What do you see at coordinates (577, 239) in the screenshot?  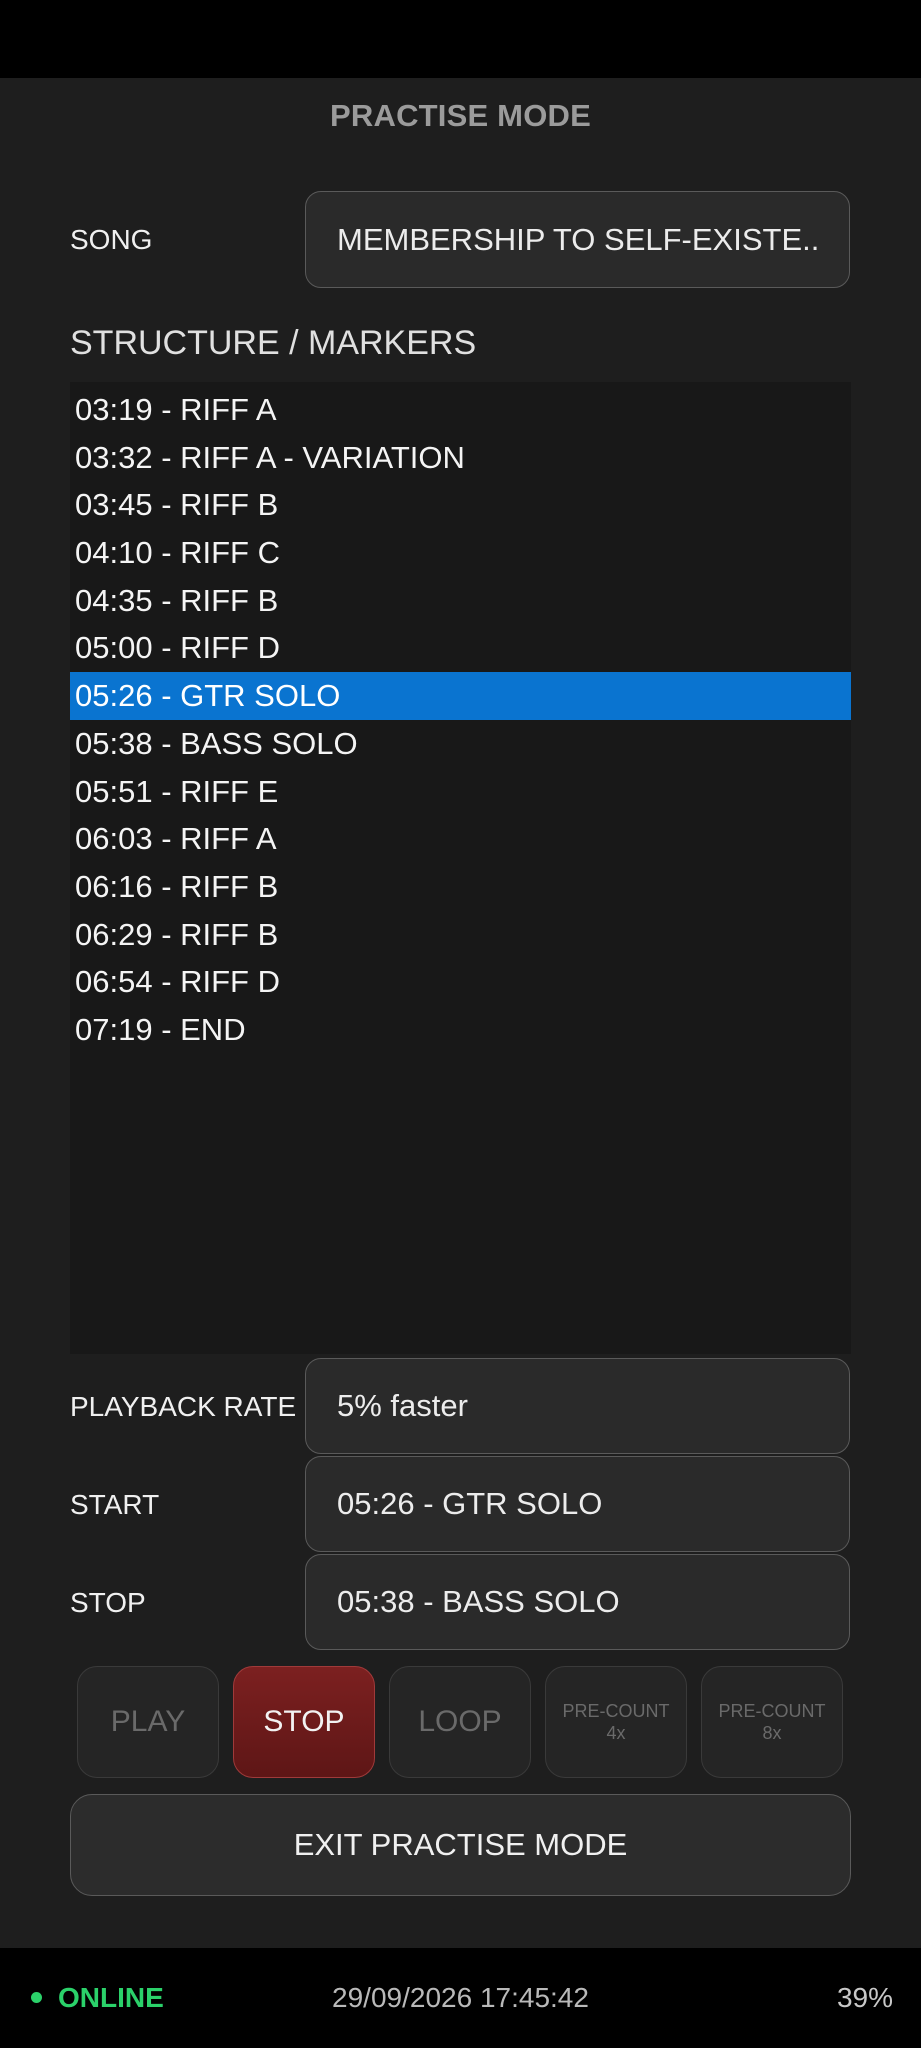 I see `song-select: MEMBERSHIP TO SELF-EXISTE..` at bounding box center [577, 239].